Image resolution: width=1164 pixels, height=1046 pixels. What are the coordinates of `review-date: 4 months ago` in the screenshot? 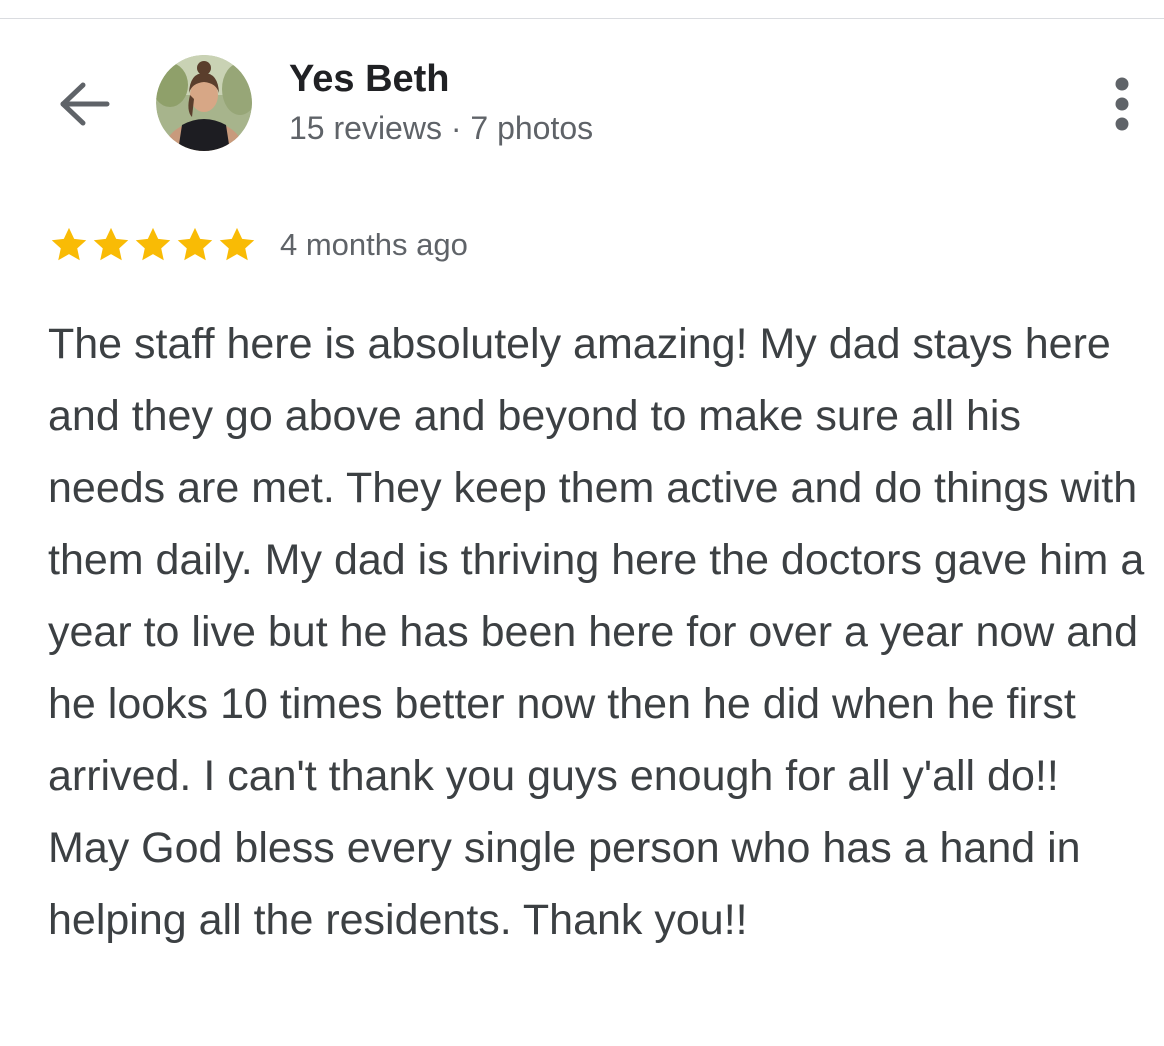 It's located at (374, 244).